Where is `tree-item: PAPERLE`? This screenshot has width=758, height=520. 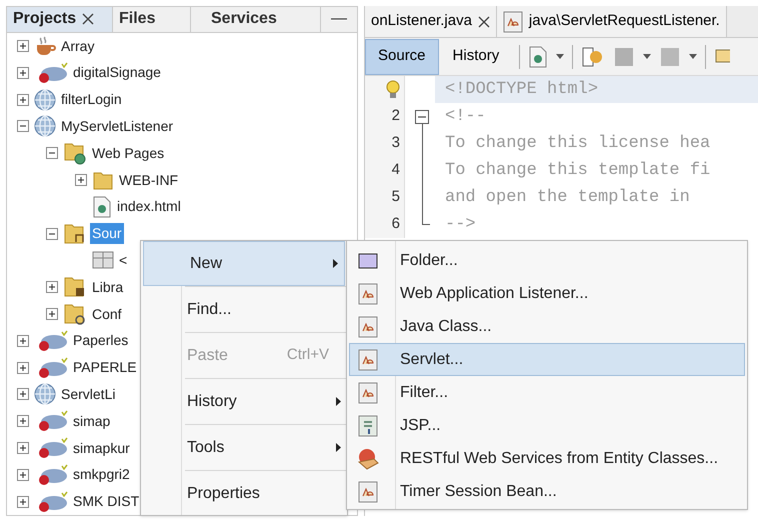
tree-item: PAPERLE is located at coordinates (105, 367).